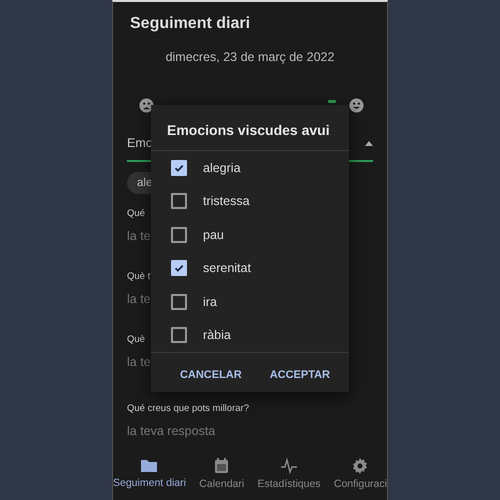 Image resolution: width=500 pixels, height=500 pixels. What do you see at coordinates (217, 335) in the screenshot?
I see `option-label: ràbia` at bounding box center [217, 335].